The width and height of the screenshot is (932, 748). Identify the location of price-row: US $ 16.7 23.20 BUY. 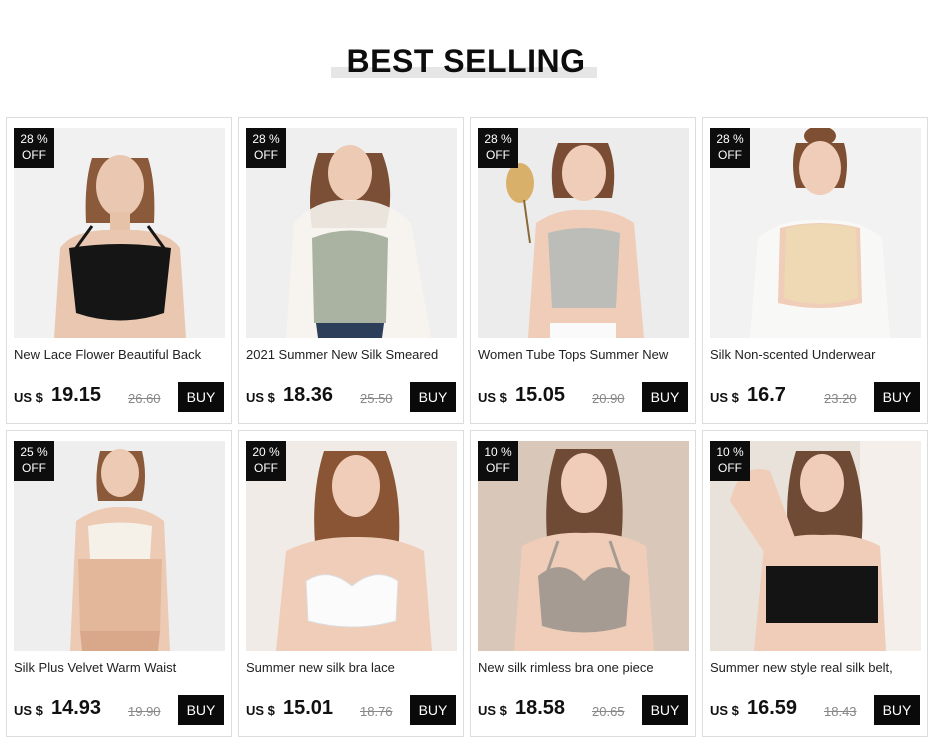
(816, 397).